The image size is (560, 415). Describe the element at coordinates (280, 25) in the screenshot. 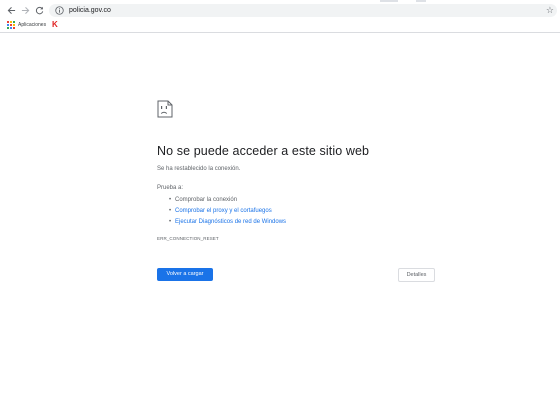

I see `bookmarks-bar: Aplicaciones K` at that location.